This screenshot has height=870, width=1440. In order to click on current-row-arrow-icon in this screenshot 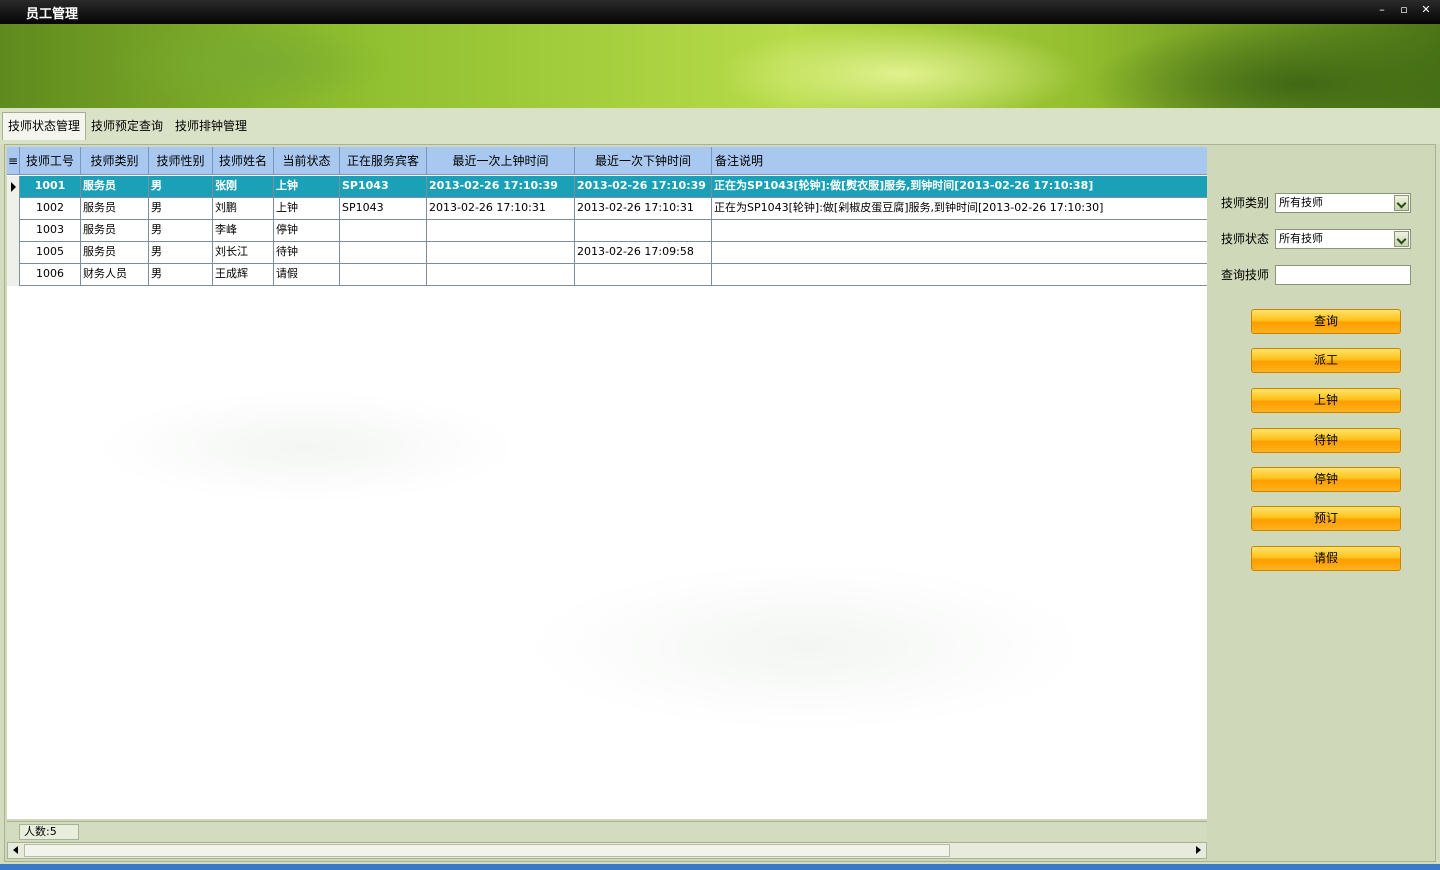, I will do `click(13, 187)`.